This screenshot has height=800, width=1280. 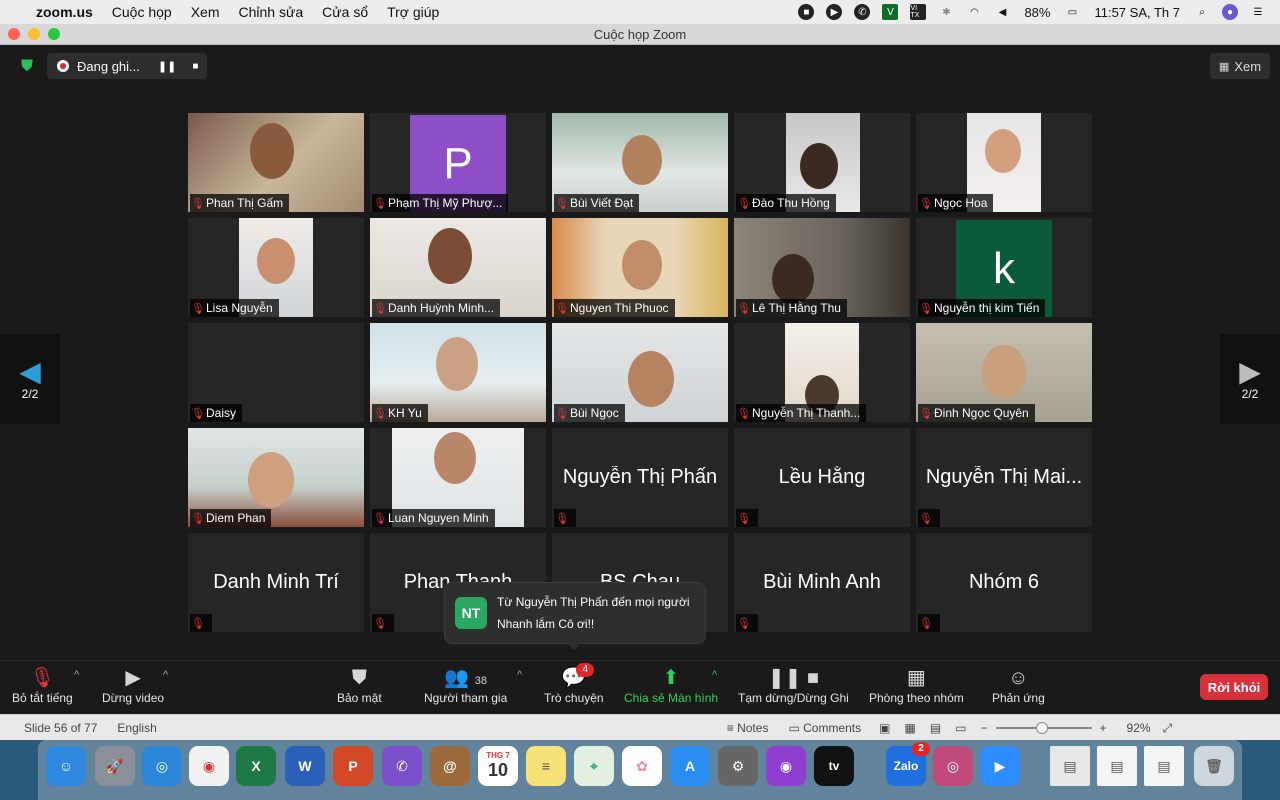 What do you see at coordinates (165, 675) in the screenshot?
I see `video-options-chevron-icon: ^` at bounding box center [165, 675].